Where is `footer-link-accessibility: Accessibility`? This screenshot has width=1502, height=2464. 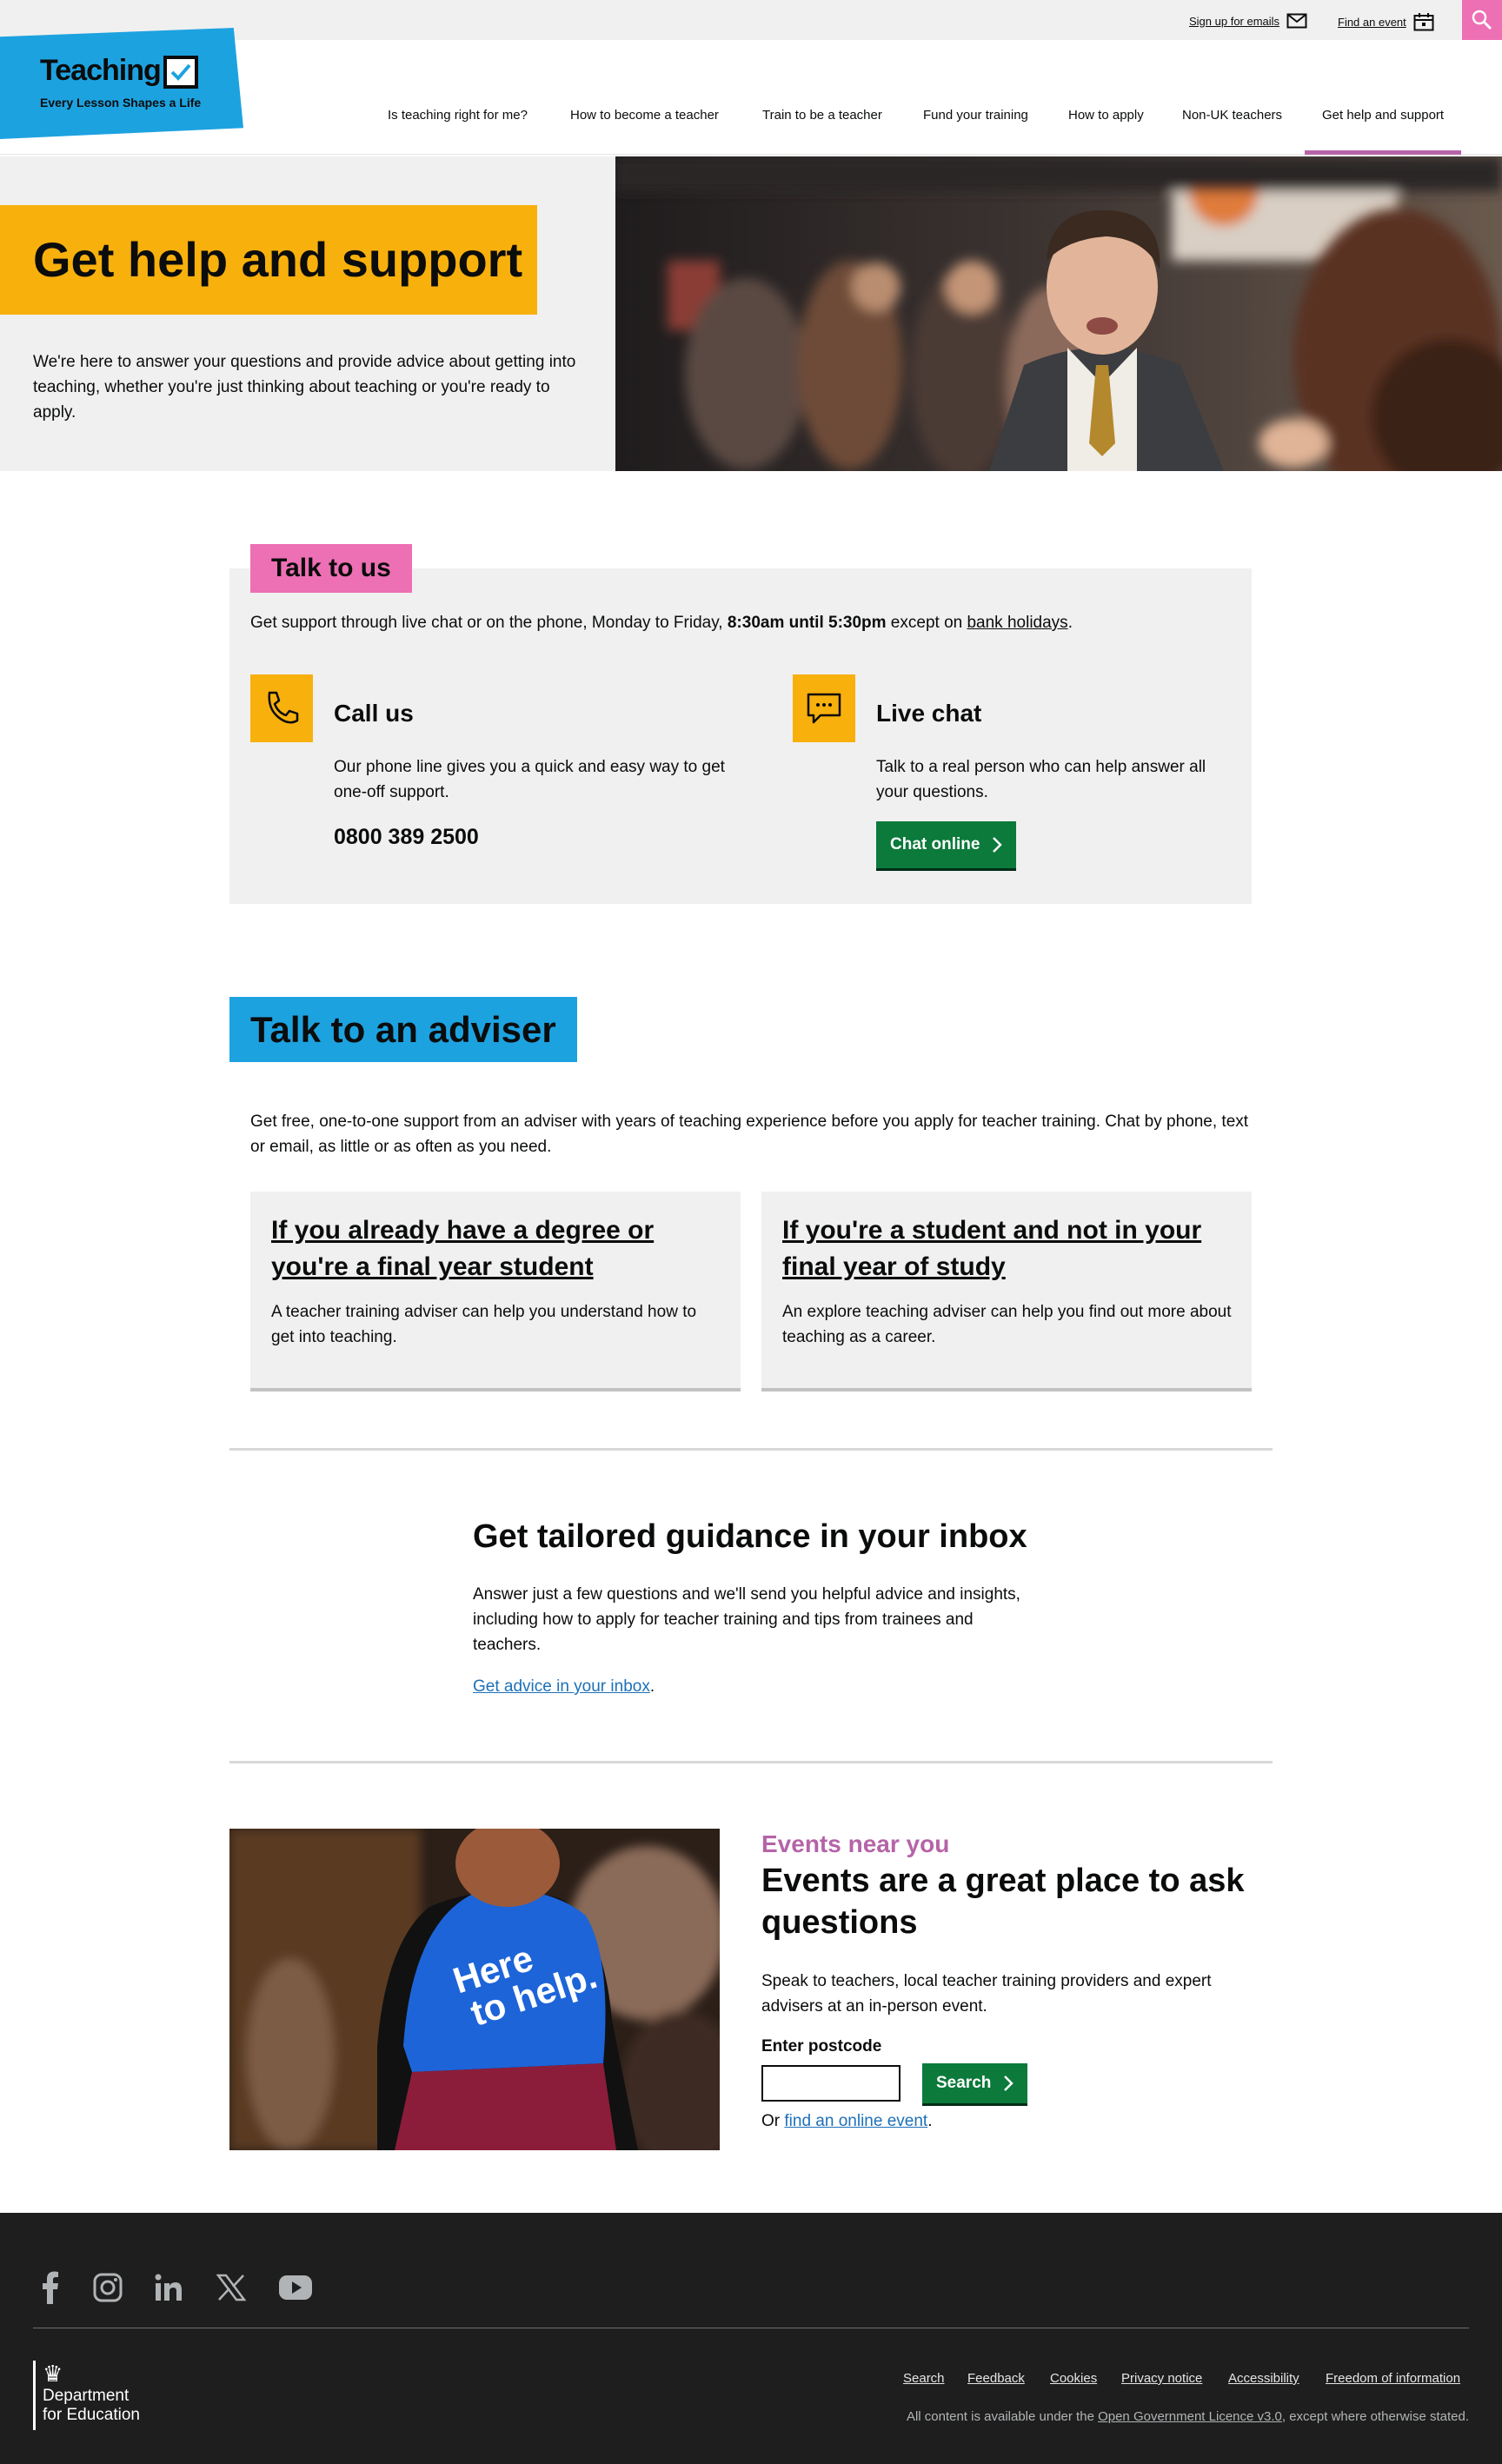
footer-link-accessibility: Accessibility is located at coordinates (1263, 2378).